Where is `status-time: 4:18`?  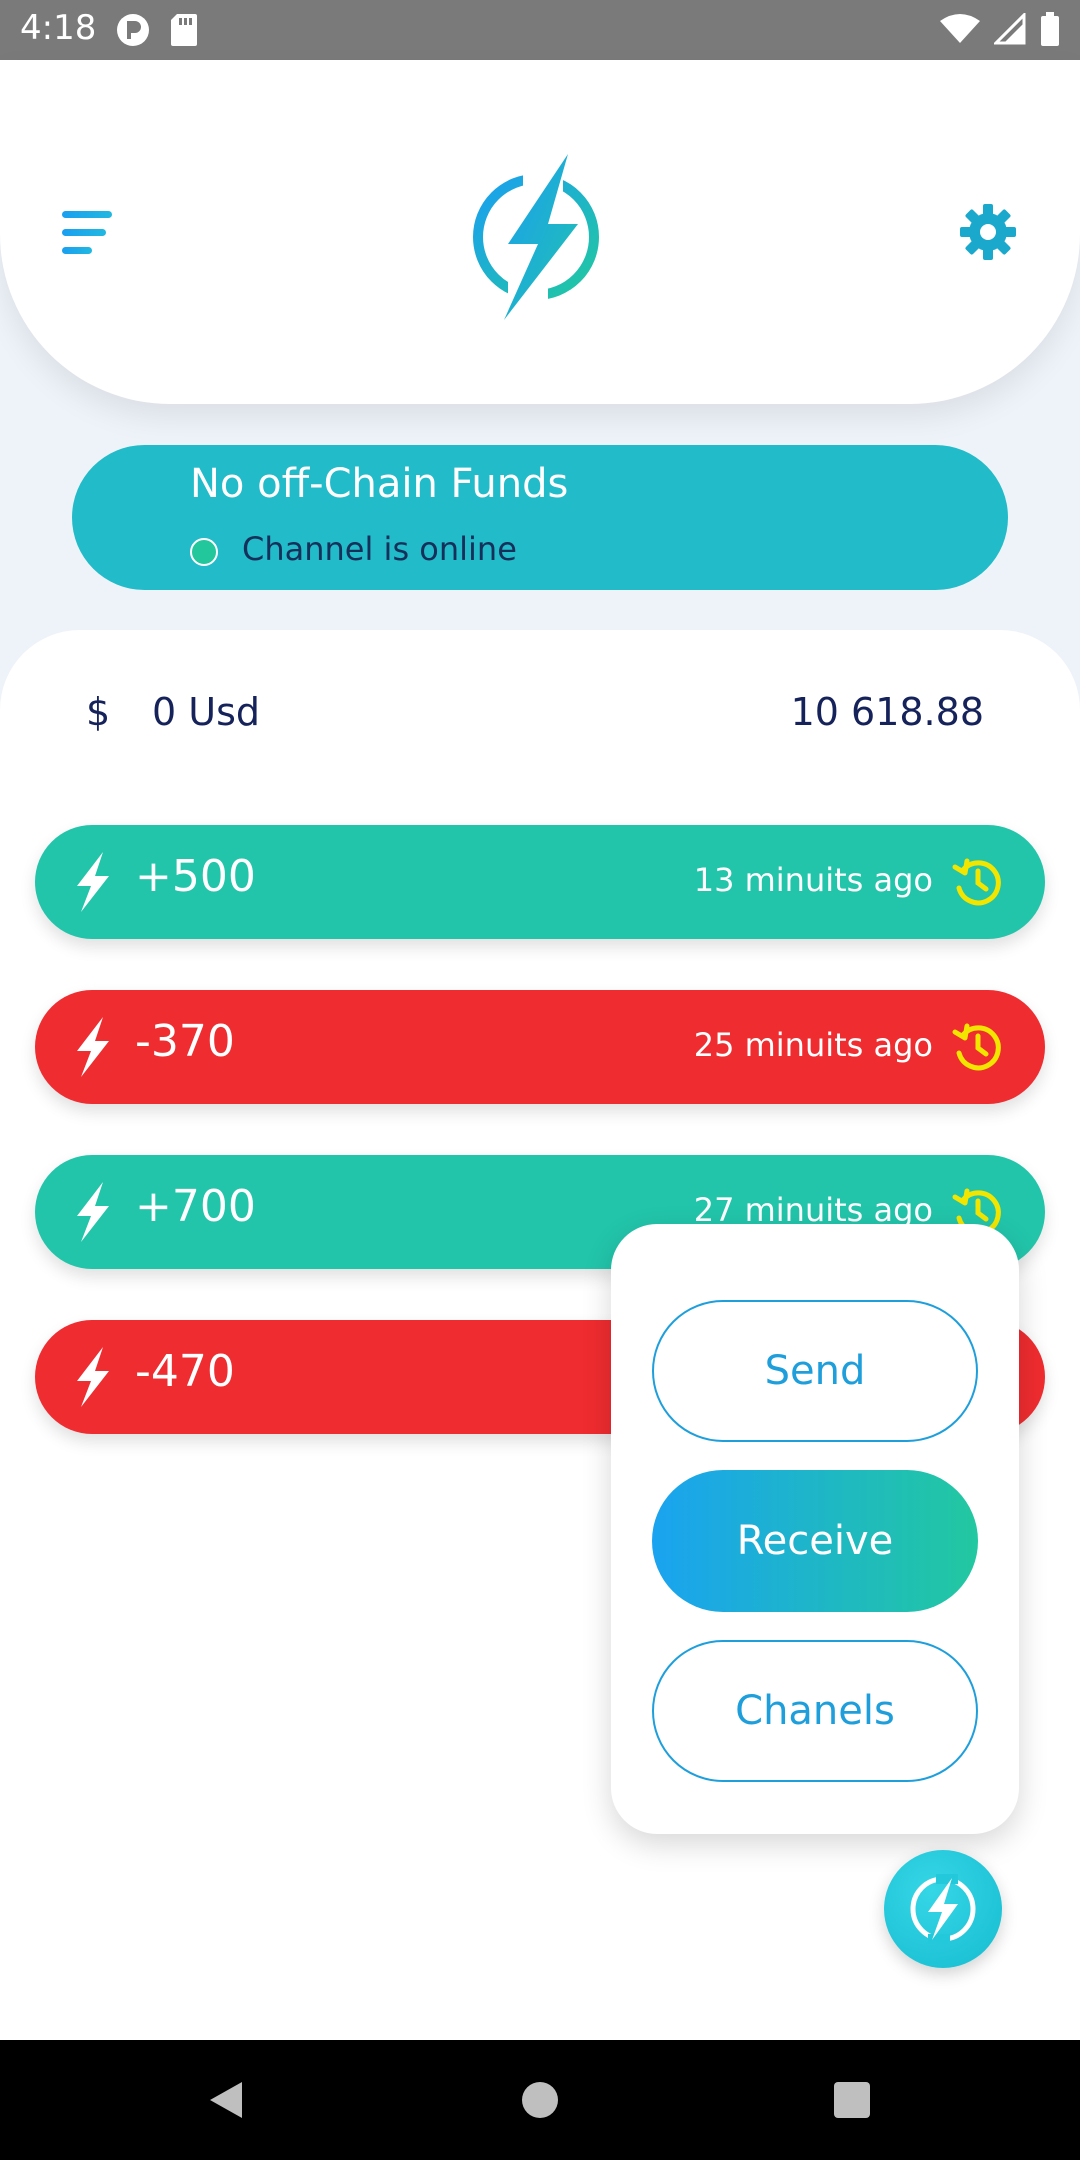
status-time: 4:18 is located at coordinates (58, 28).